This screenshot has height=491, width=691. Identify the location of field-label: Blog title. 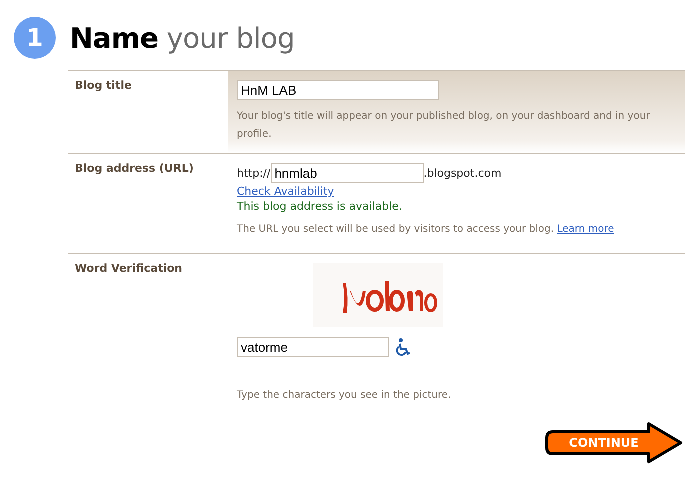
(103, 85).